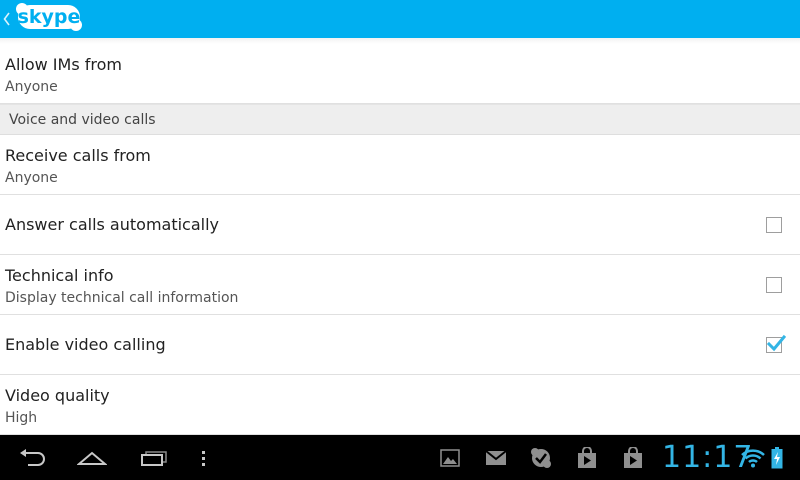 The image size is (800, 480). What do you see at coordinates (400, 74) in the screenshot?
I see `pref-allow-ims: Allow IMs from Anyone` at bounding box center [400, 74].